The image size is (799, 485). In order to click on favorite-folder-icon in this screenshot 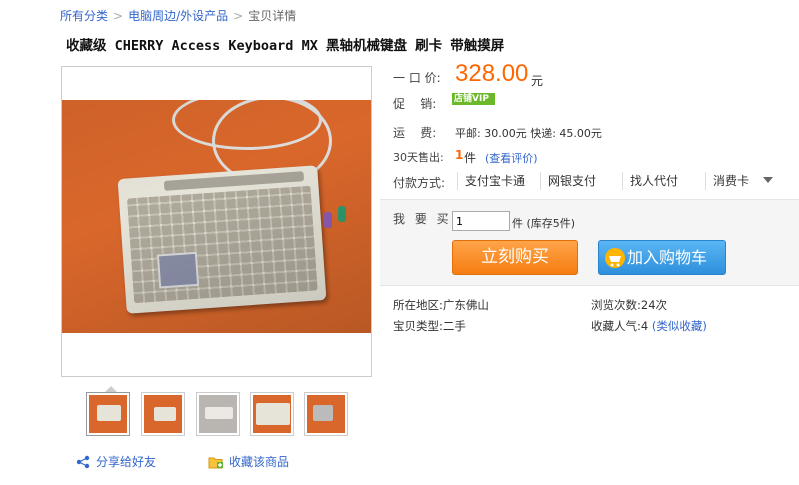, I will do `click(215, 462)`.